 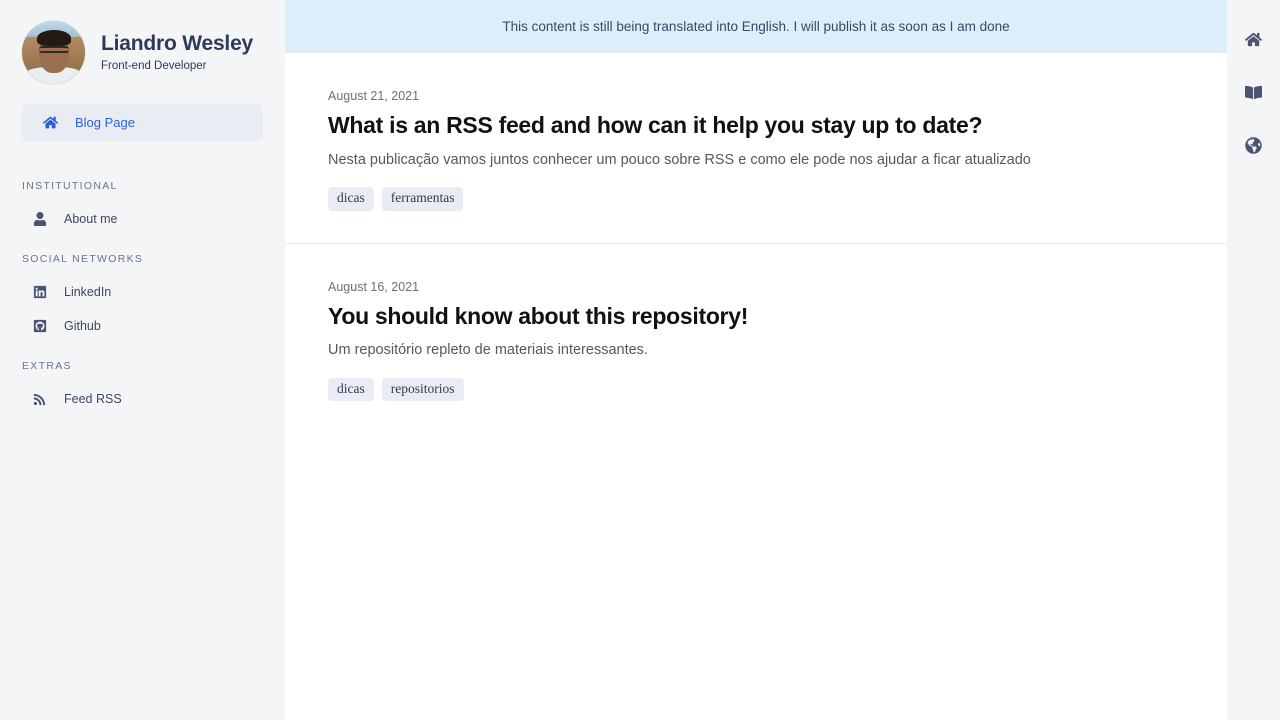 I want to click on globe-icon, so click(x=1253, y=145).